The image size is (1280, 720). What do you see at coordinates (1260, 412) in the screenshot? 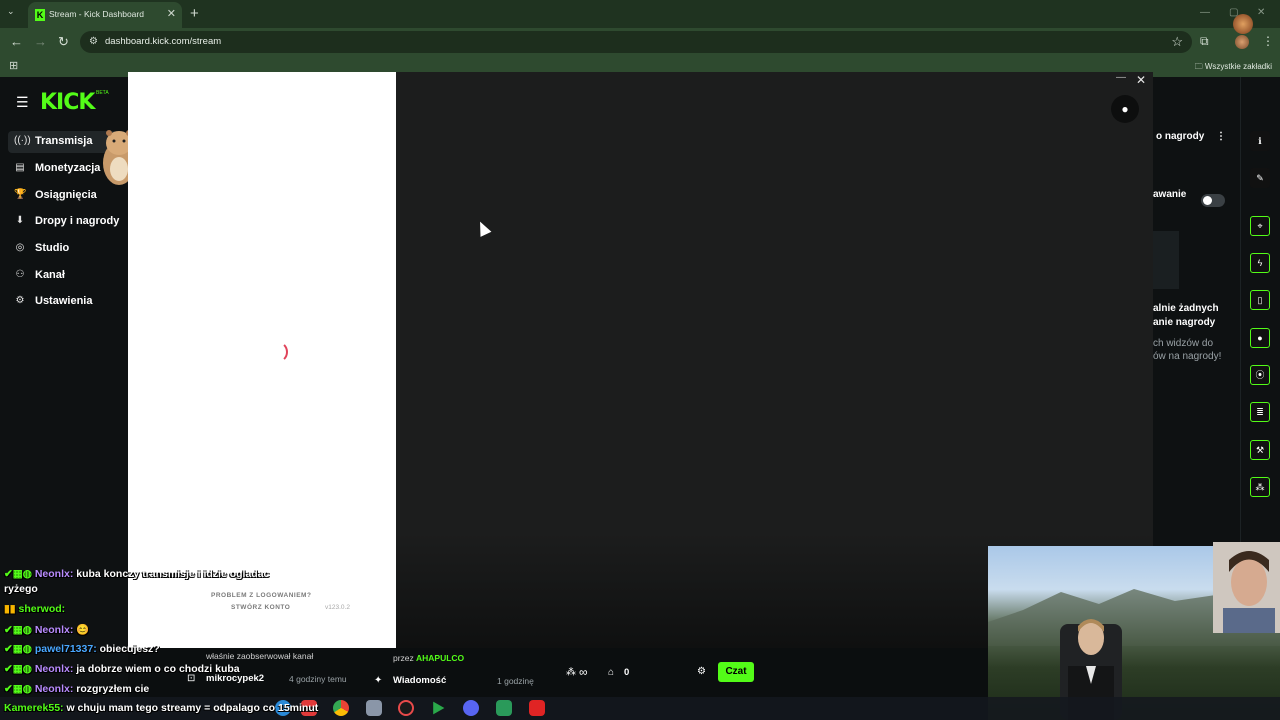
I see `layers-icon: ≣` at bounding box center [1260, 412].